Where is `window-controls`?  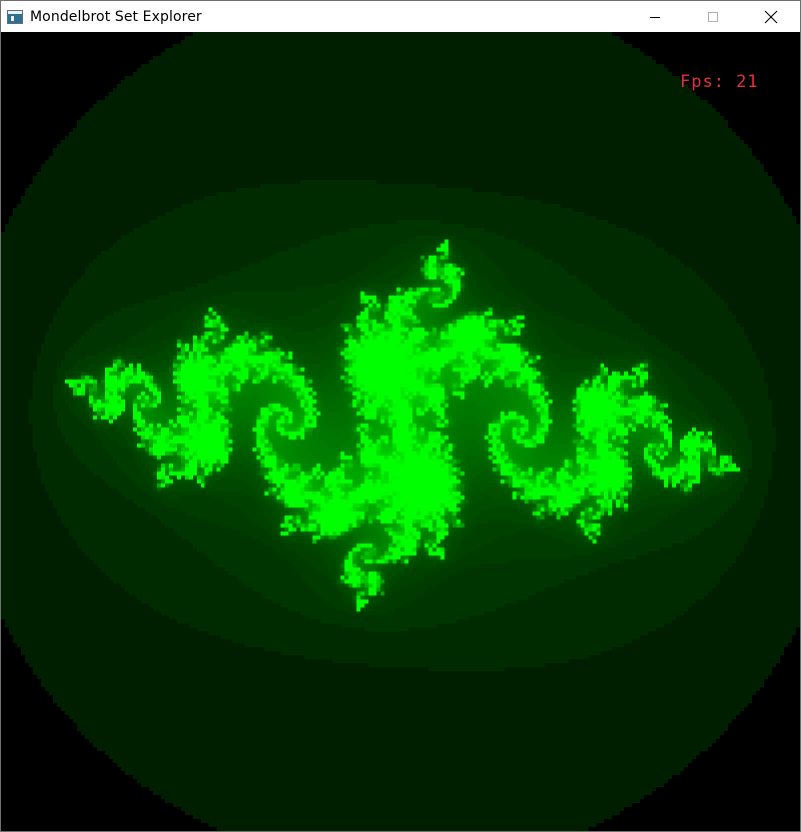
window-controls is located at coordinates (713, 16).